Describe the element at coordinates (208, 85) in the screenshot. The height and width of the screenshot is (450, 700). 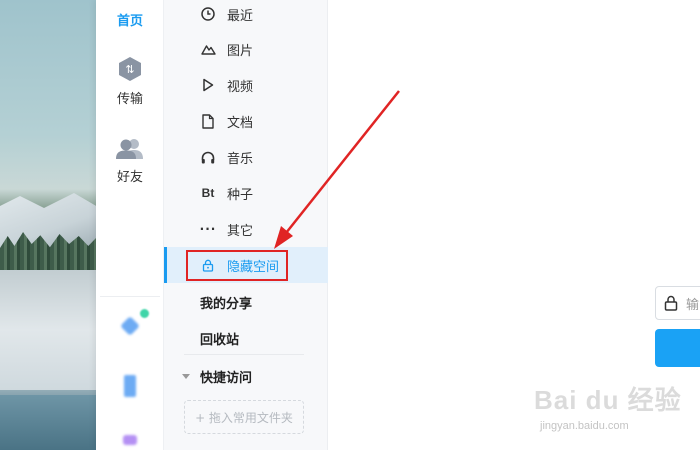
I see `play-icon` at that location.